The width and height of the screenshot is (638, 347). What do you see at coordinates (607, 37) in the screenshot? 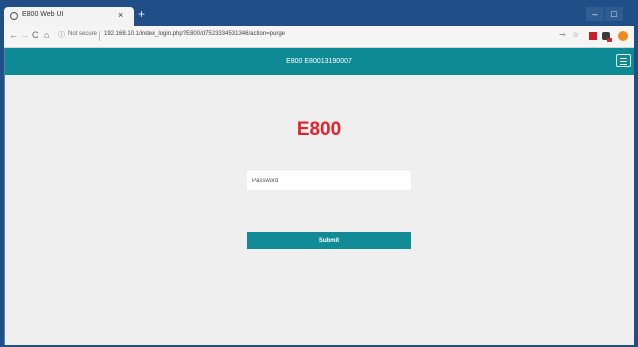
I see `toolbox-extension-icon` at bounding box center [607, 37].